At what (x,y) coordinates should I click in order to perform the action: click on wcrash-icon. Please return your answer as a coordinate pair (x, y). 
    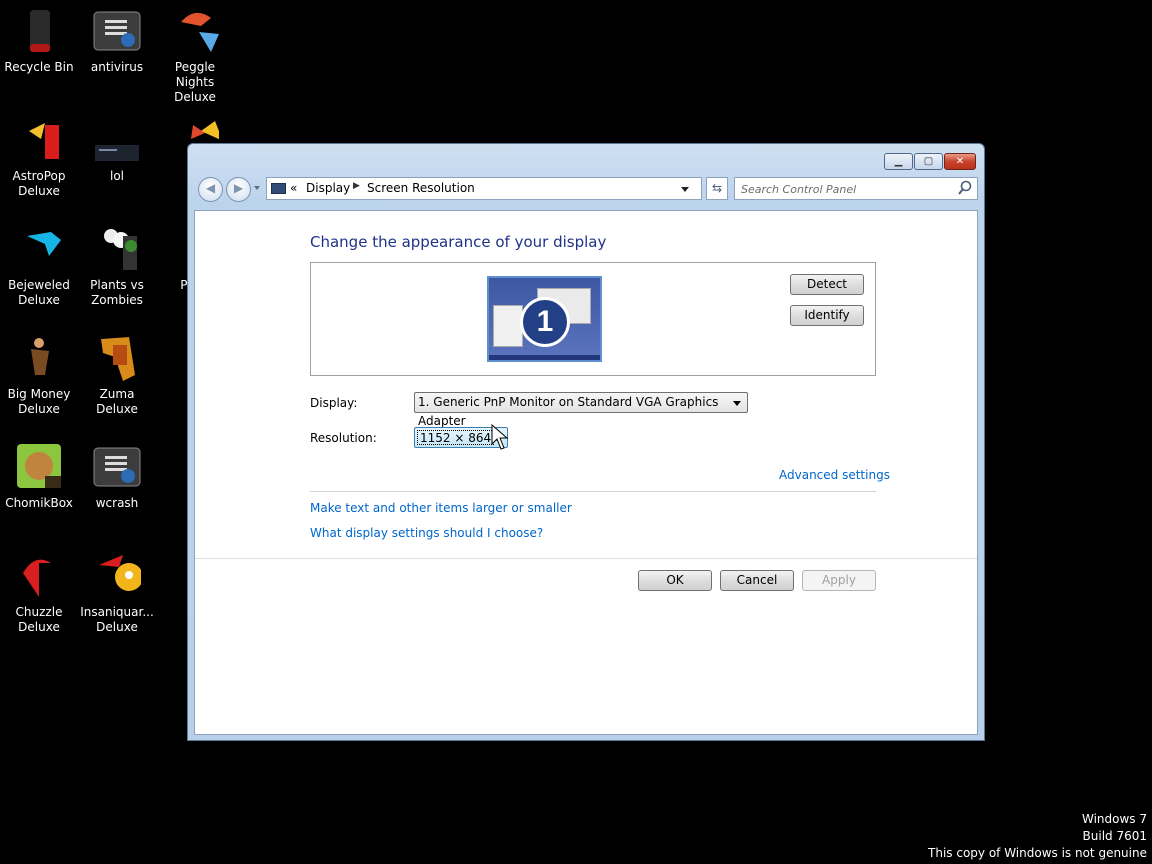
    Looking at the image, I should click on (117, 468).